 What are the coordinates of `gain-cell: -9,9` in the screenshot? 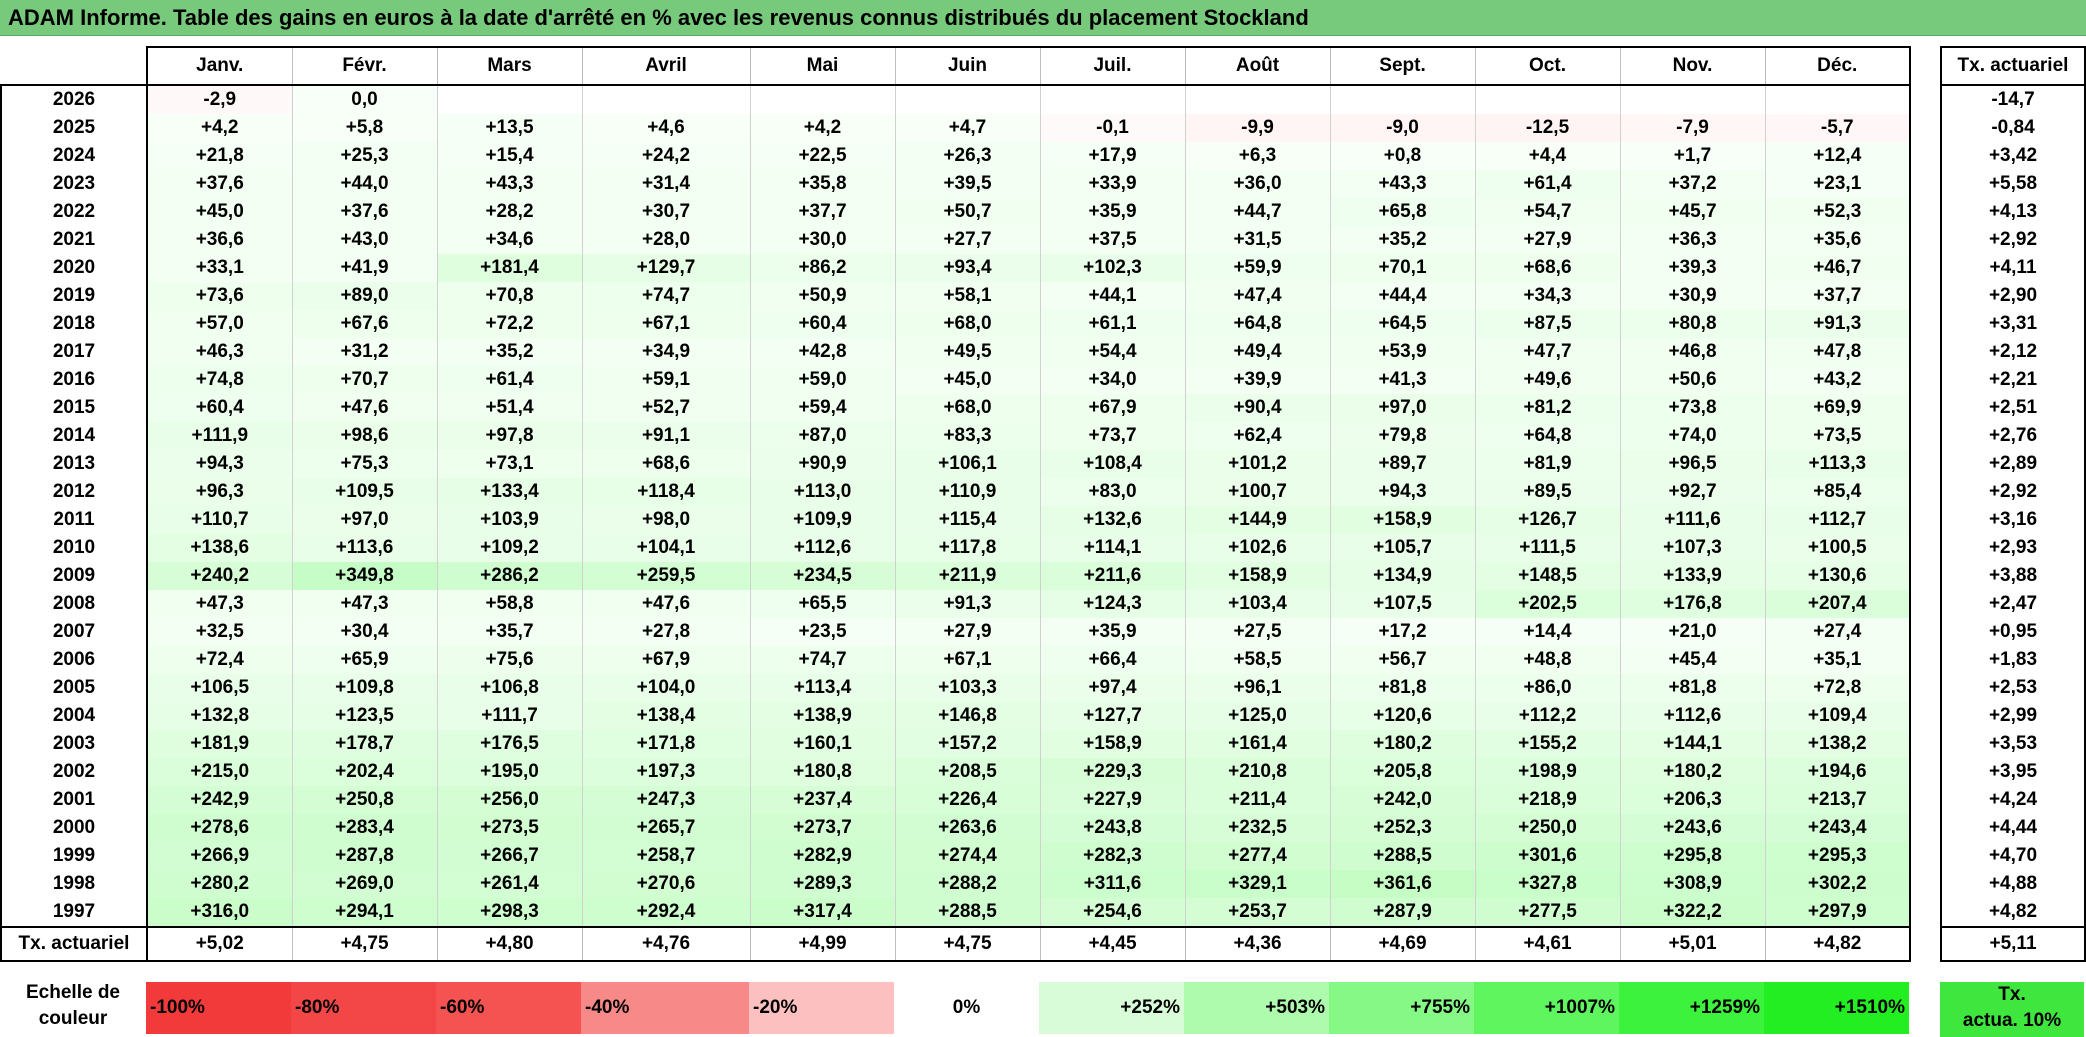 It's located at (1257, 128).